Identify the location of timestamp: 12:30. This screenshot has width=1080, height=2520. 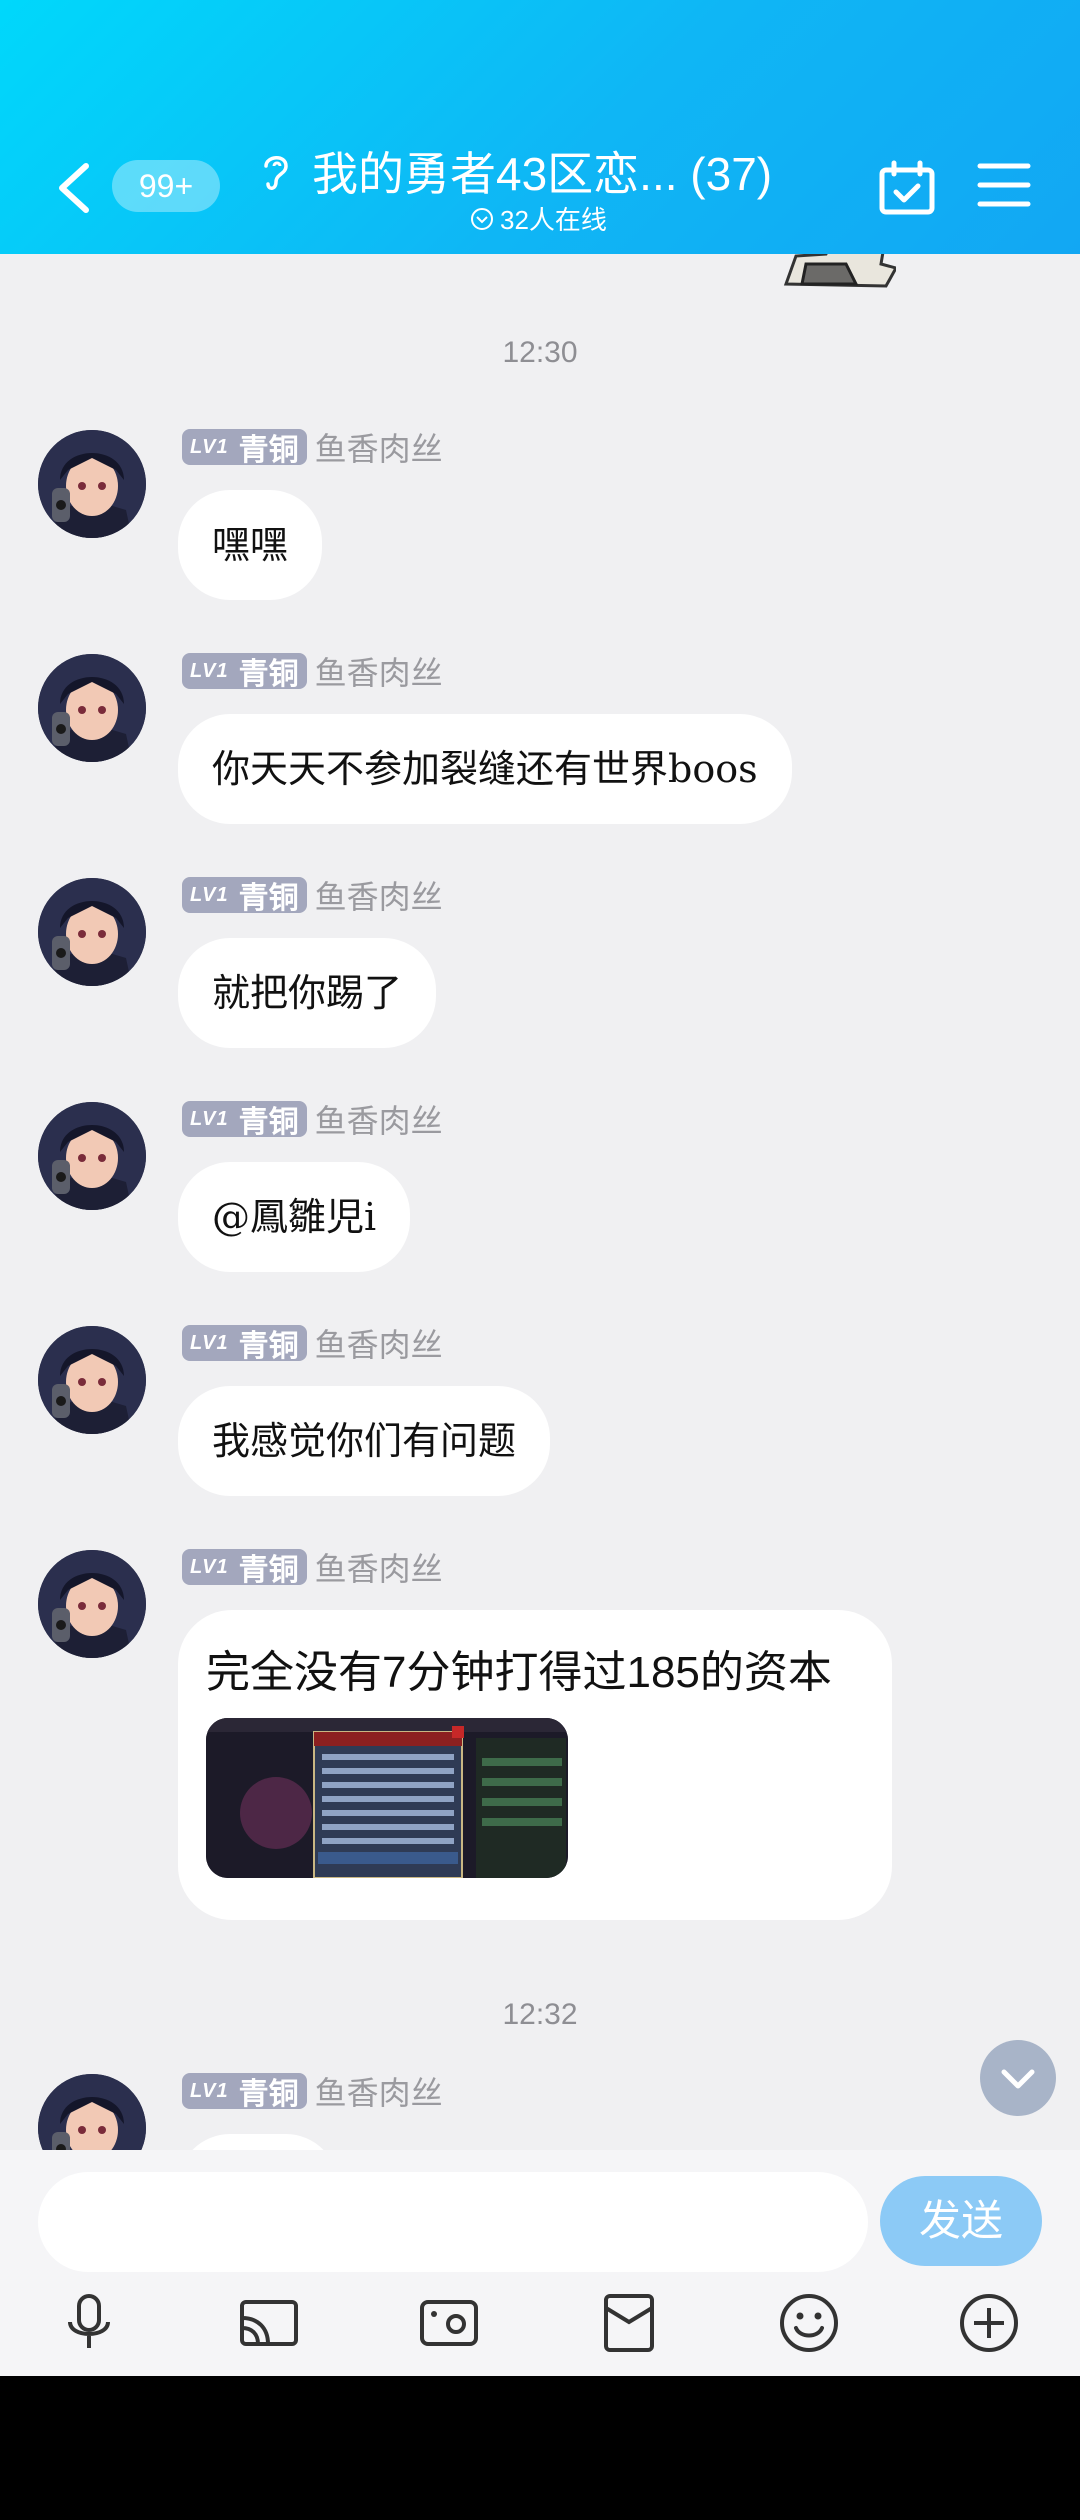
(540, 352).